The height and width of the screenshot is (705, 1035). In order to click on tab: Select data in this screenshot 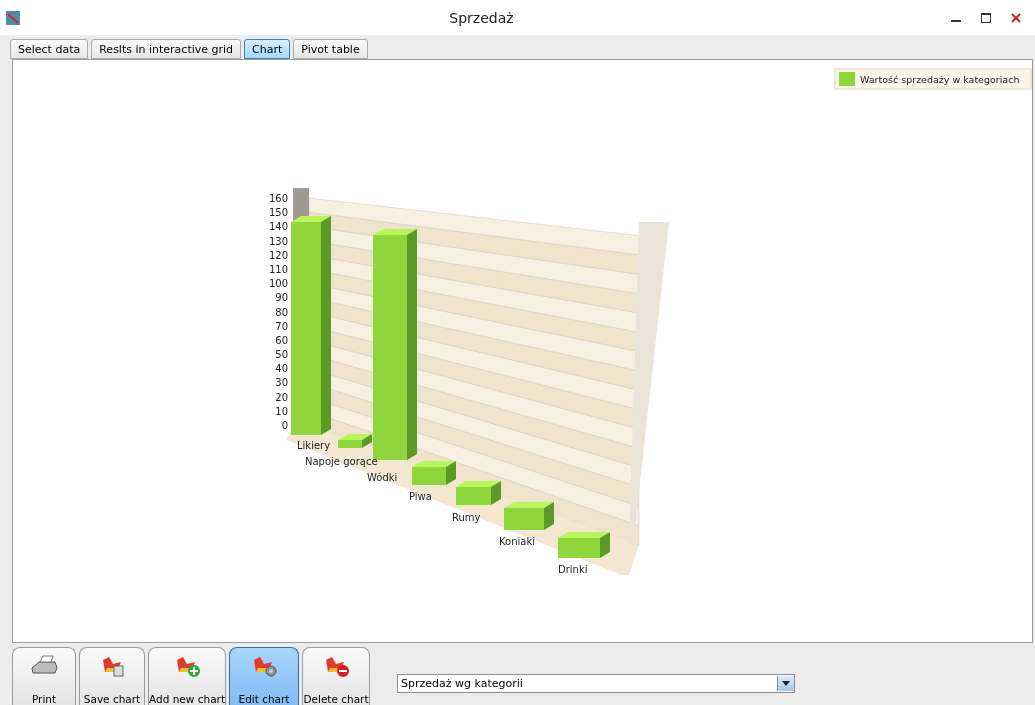, I will do `click(49, 49)`.